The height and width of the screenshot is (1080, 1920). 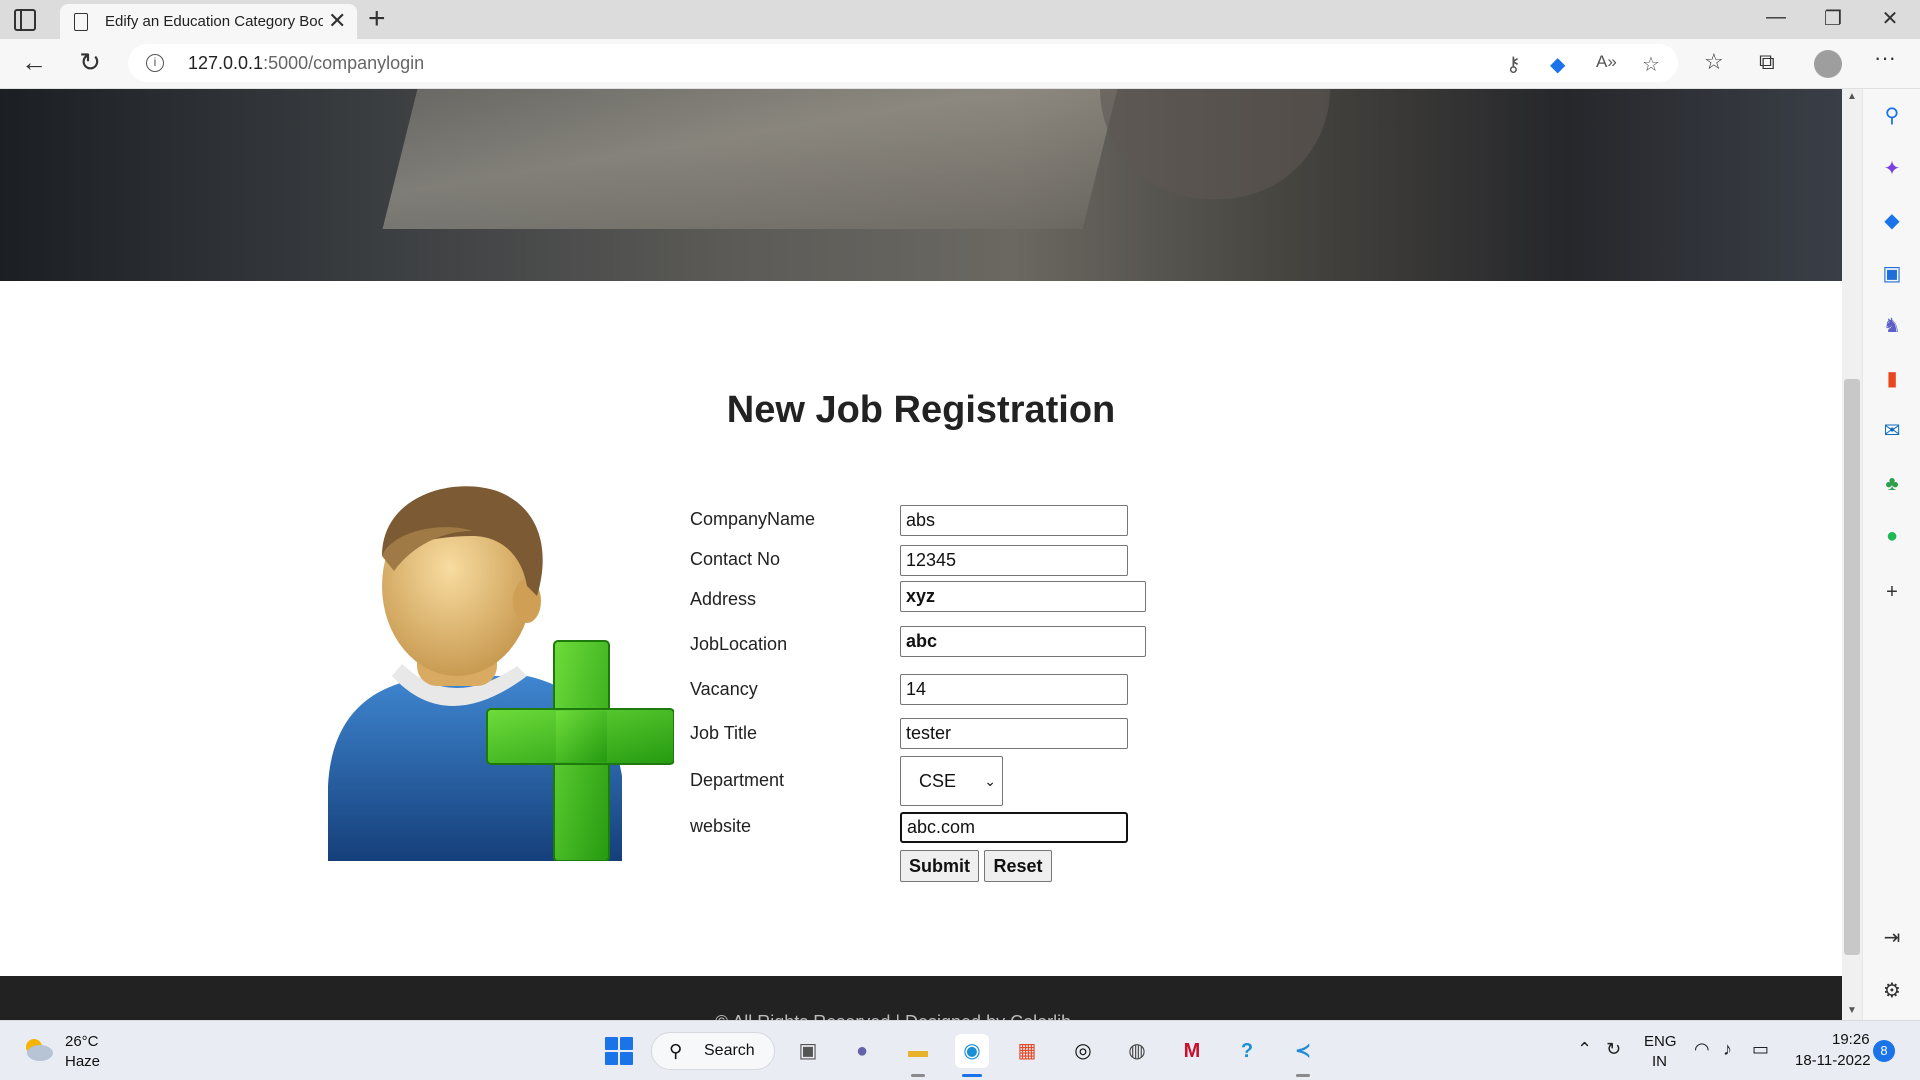 I want to click on sync-icon: ↻, so click(x=1613, y=1049).